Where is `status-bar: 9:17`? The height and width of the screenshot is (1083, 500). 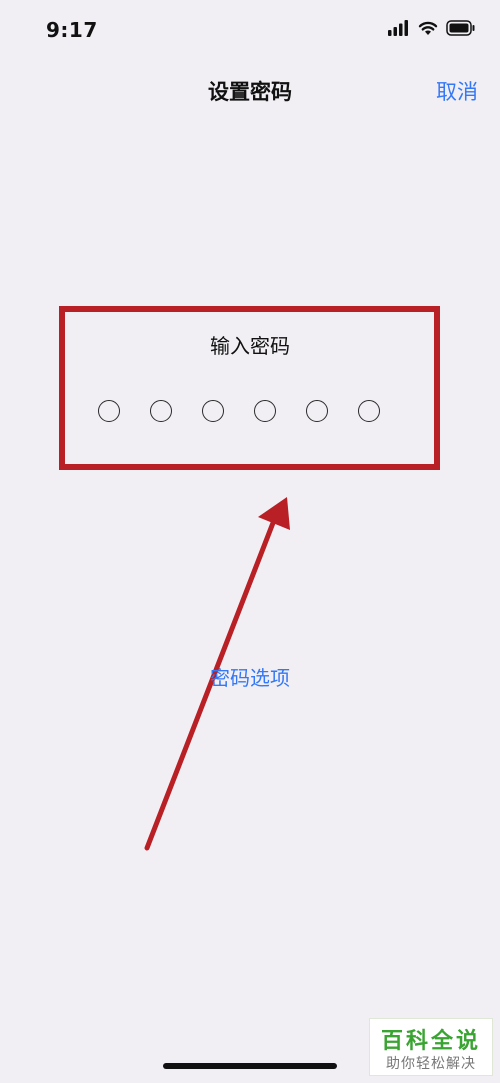 status-bar: 9:17 is located at coordinates (250, 30).